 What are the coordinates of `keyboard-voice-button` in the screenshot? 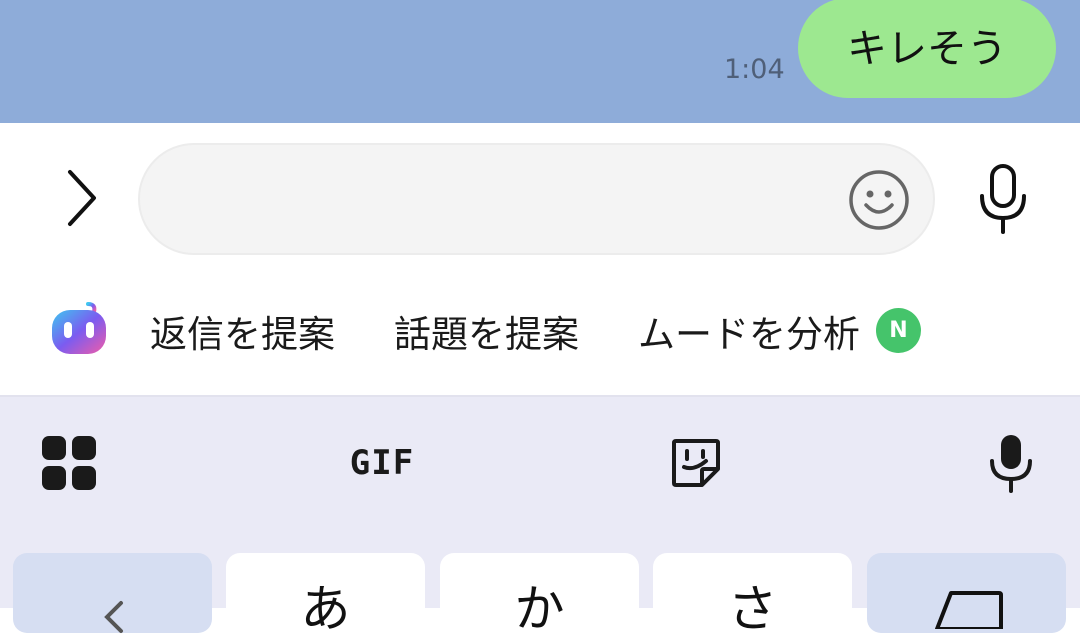 It's located at (1011, 463).